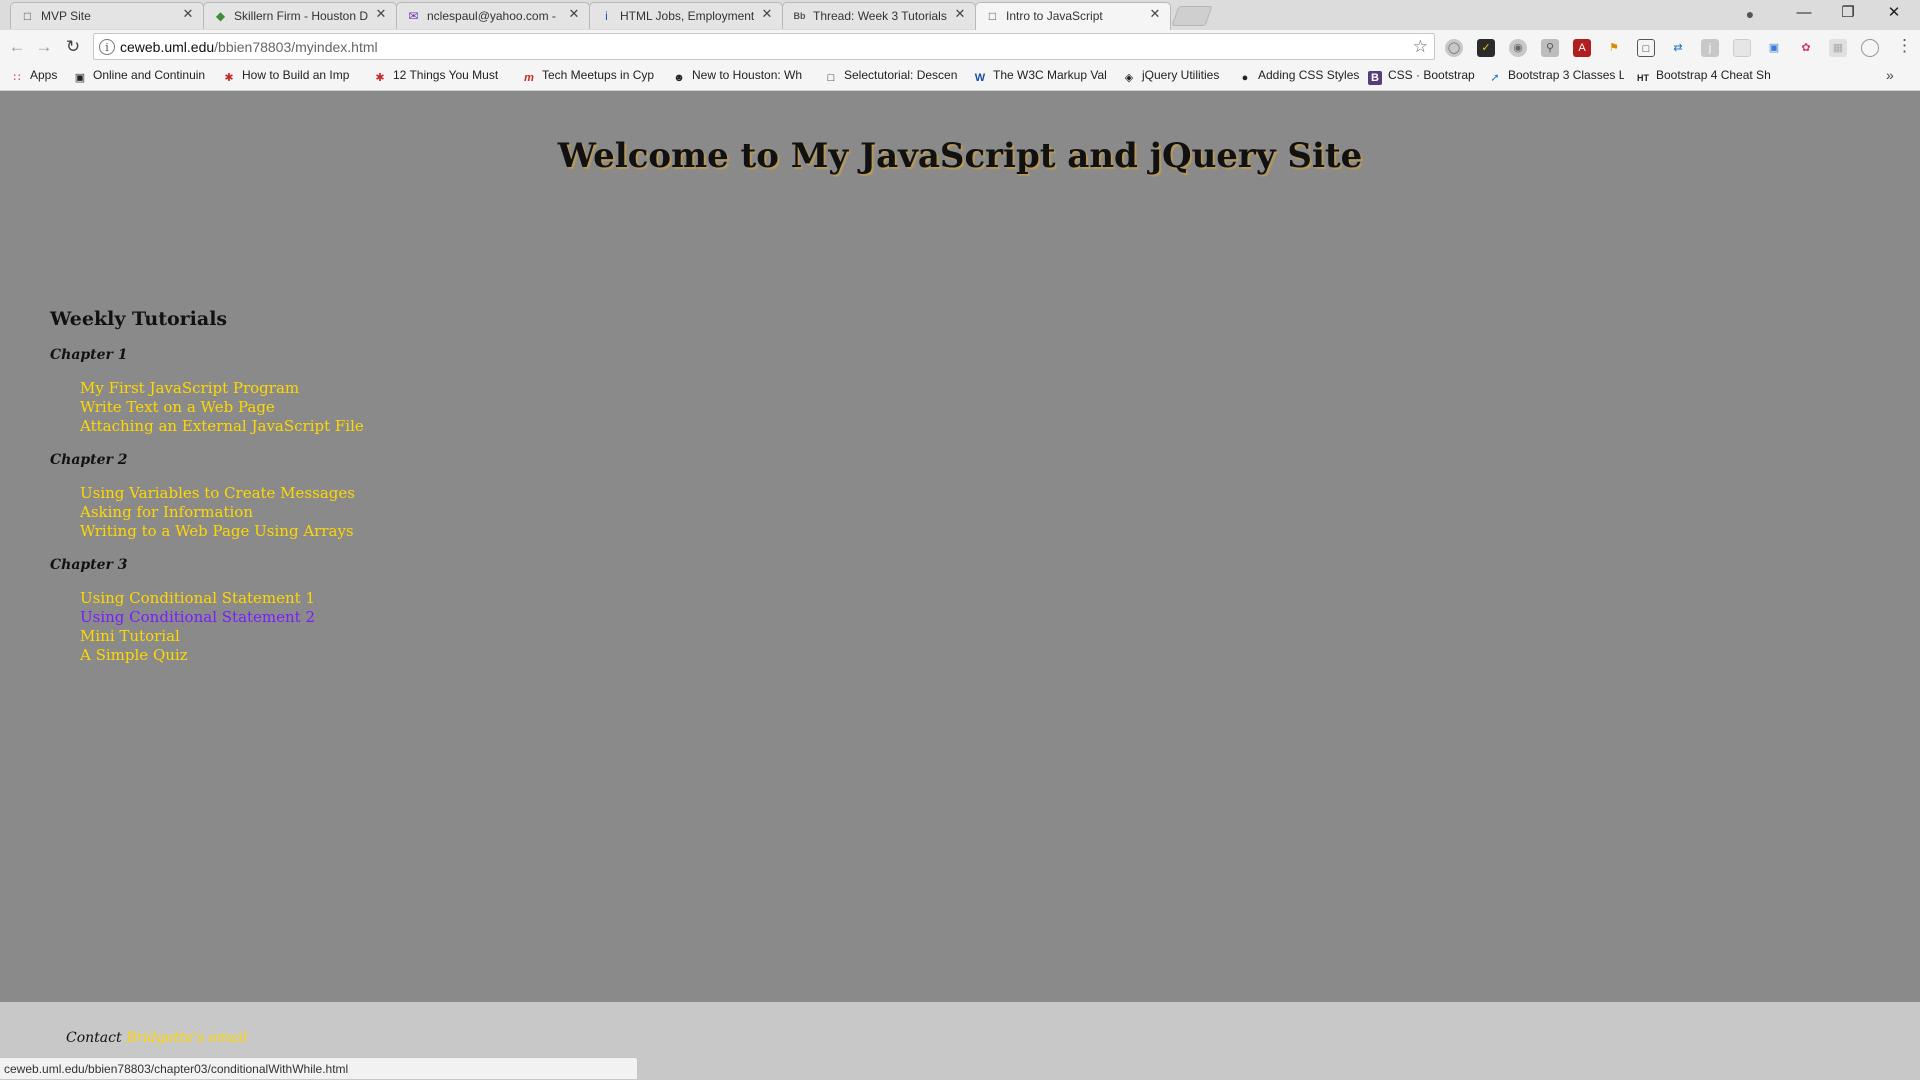  What do you see at coordinates (107, 47) in the screenshot?
I see `info-icon: i` at bounding box center [107, 47].